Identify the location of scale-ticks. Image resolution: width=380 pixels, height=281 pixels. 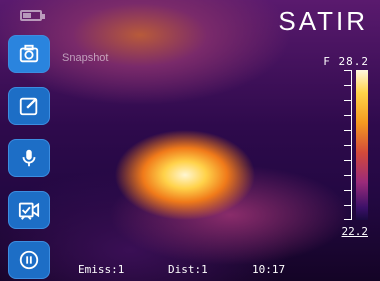
(347, 145).